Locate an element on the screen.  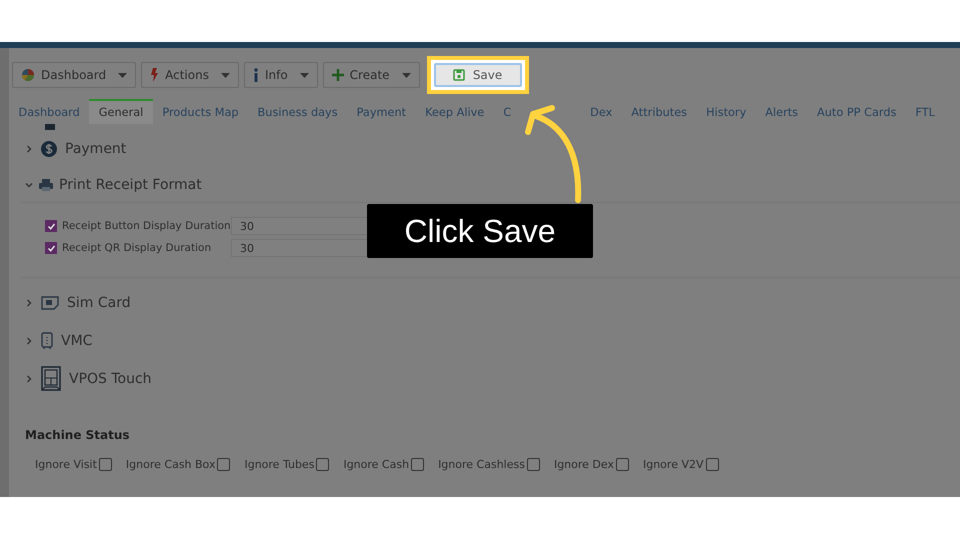
chevron-down-icon is located at coordinates (29, 185).